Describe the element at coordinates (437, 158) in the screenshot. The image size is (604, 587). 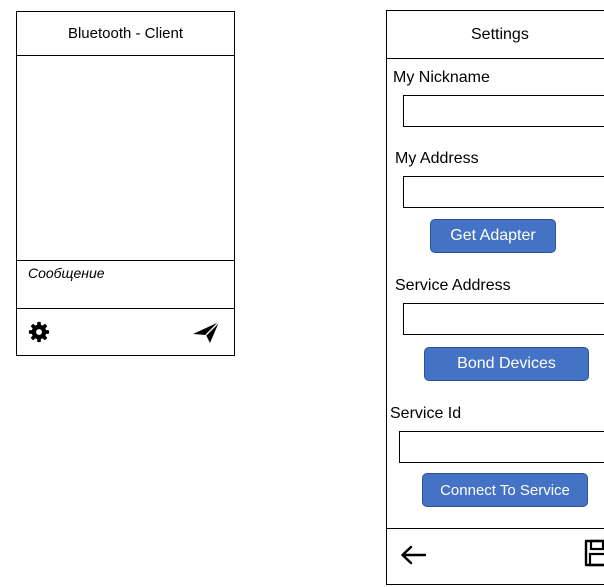
I see `address-label: My Address` at that location.